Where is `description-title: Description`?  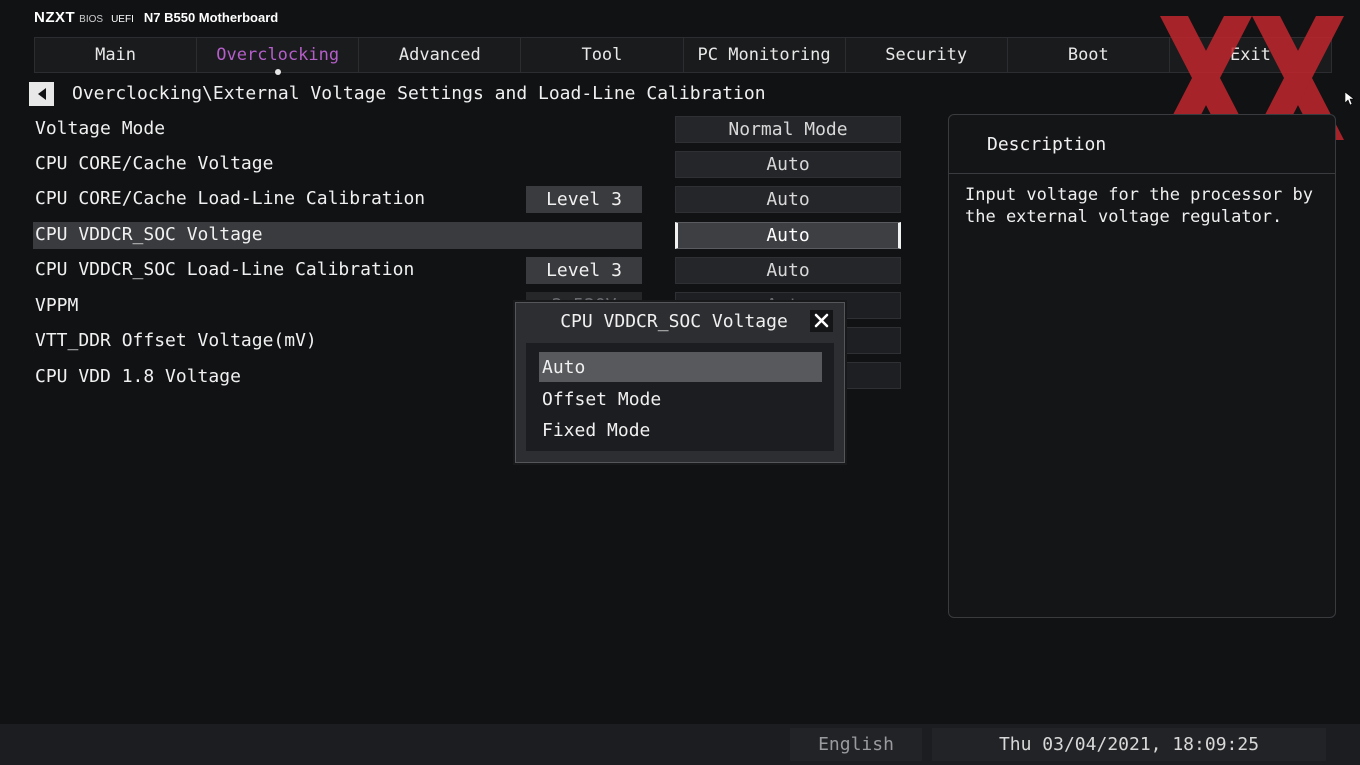 description-title: Description is located at coordinates (1142, 144).